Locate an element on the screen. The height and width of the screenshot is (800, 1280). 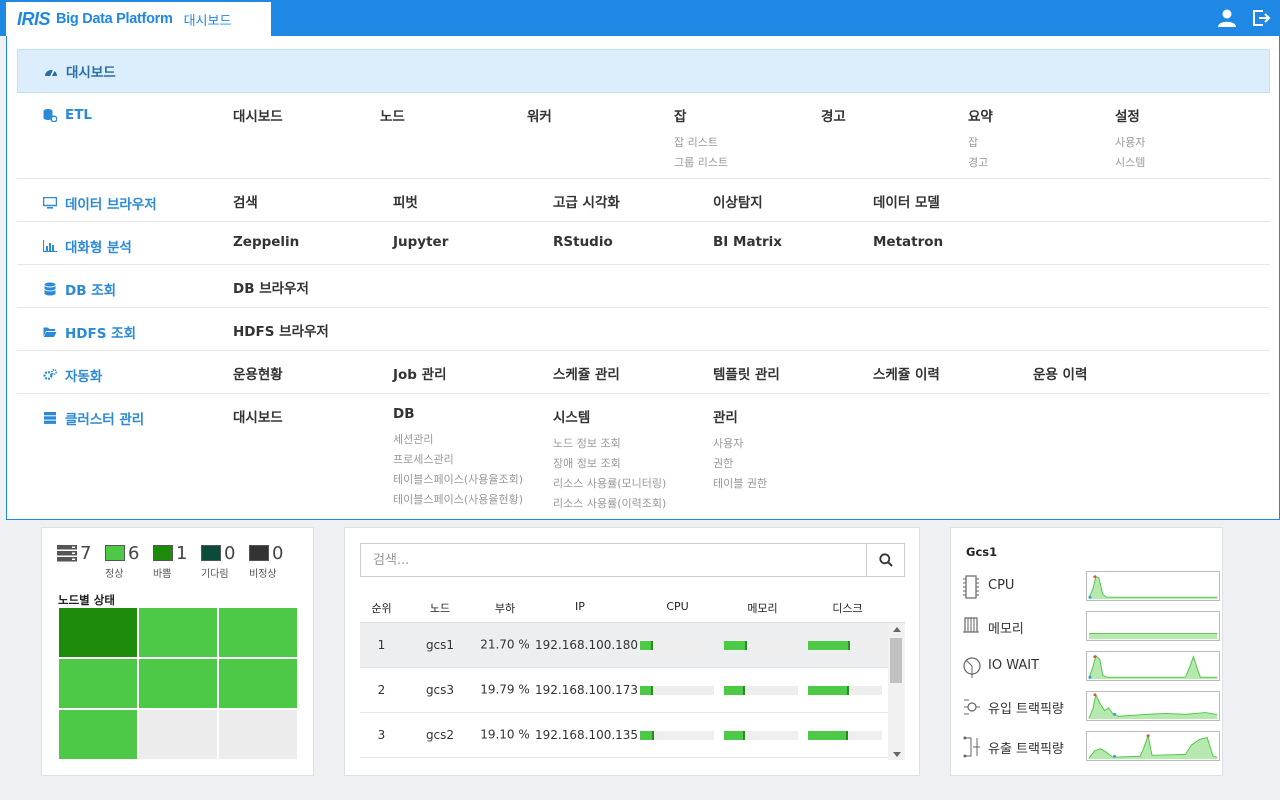
cluster-system-sub-link: 노드 정보 조회 is located at coordinates (609, 444).